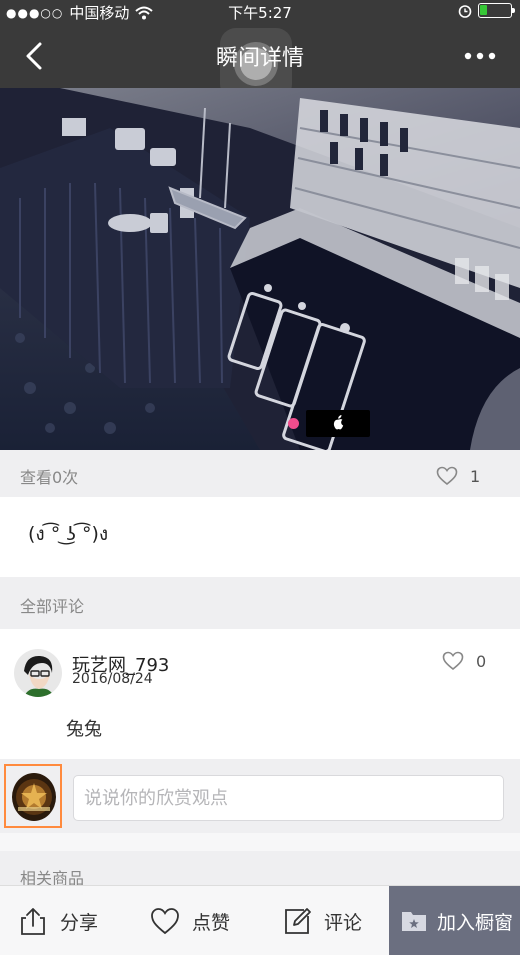 This screenshot has width=520, height=955. Describe the element at coordinates (49, 477) in the screenshot. I see `view-count: 查看0次` at that location.